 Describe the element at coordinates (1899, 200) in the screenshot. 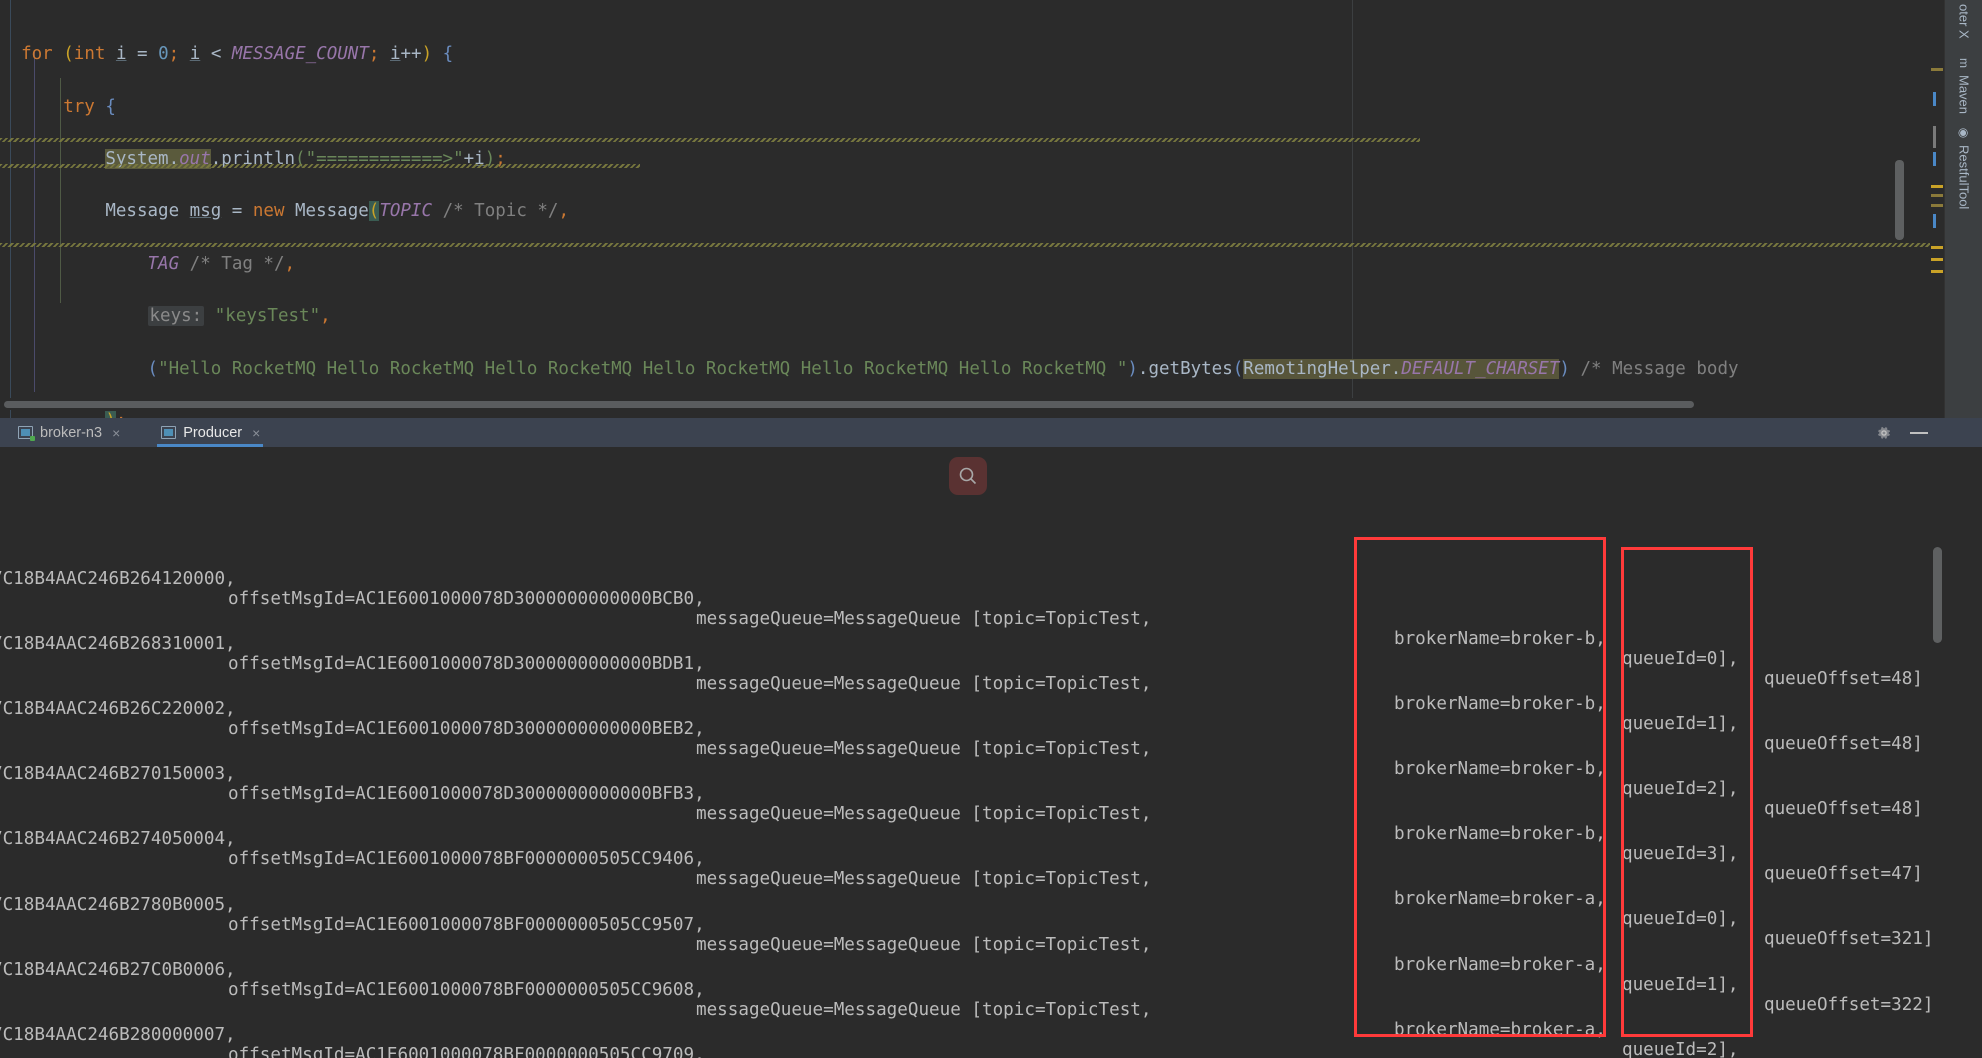

I see `editor-vscroll-thumb` at that location.